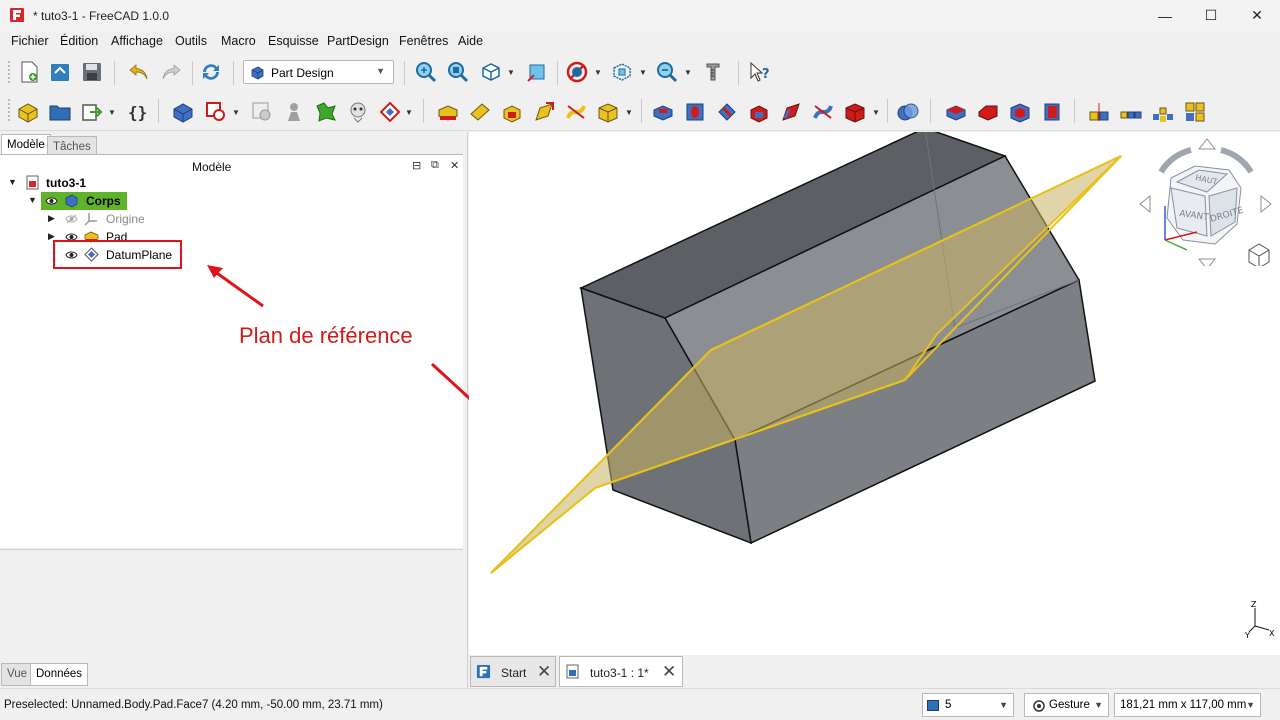 The height and width of the screenshot is (720, 1280). I want to click on standard-views-icon, so click(491, 72).